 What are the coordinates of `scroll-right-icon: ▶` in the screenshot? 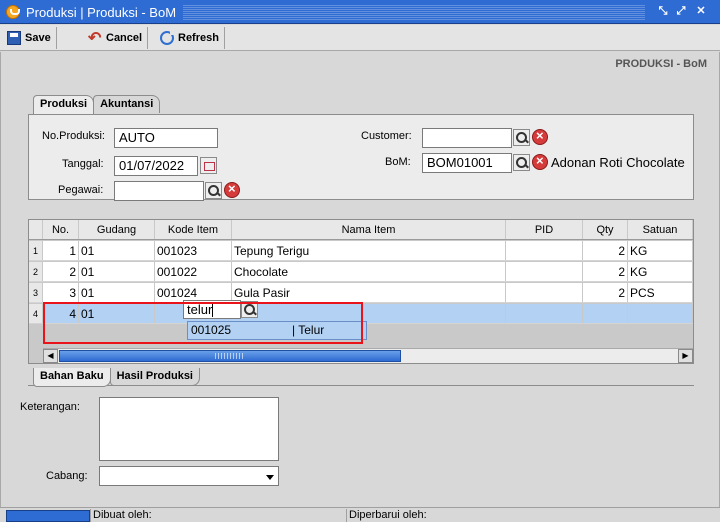 It's located at (685, 356).